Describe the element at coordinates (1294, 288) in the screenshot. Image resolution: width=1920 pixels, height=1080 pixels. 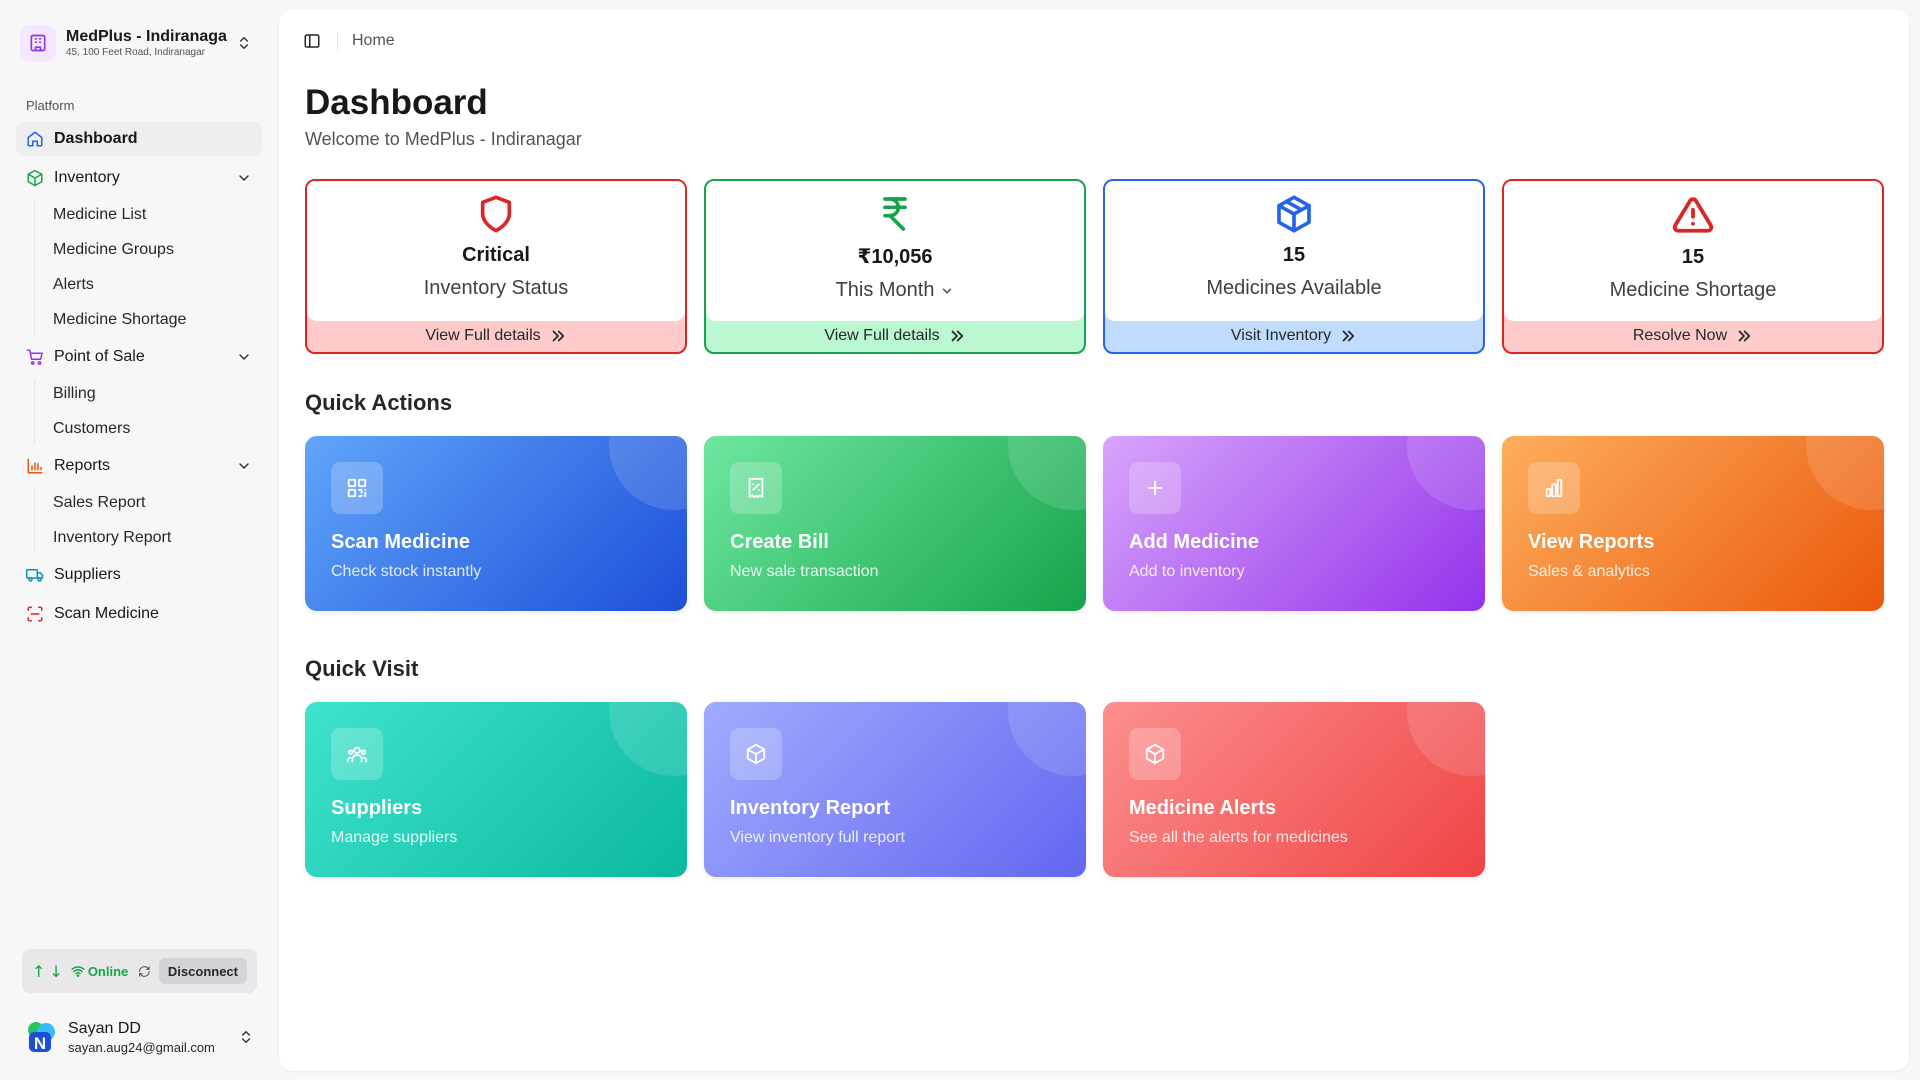
I see `stat-label: Medicines Available` at that location.